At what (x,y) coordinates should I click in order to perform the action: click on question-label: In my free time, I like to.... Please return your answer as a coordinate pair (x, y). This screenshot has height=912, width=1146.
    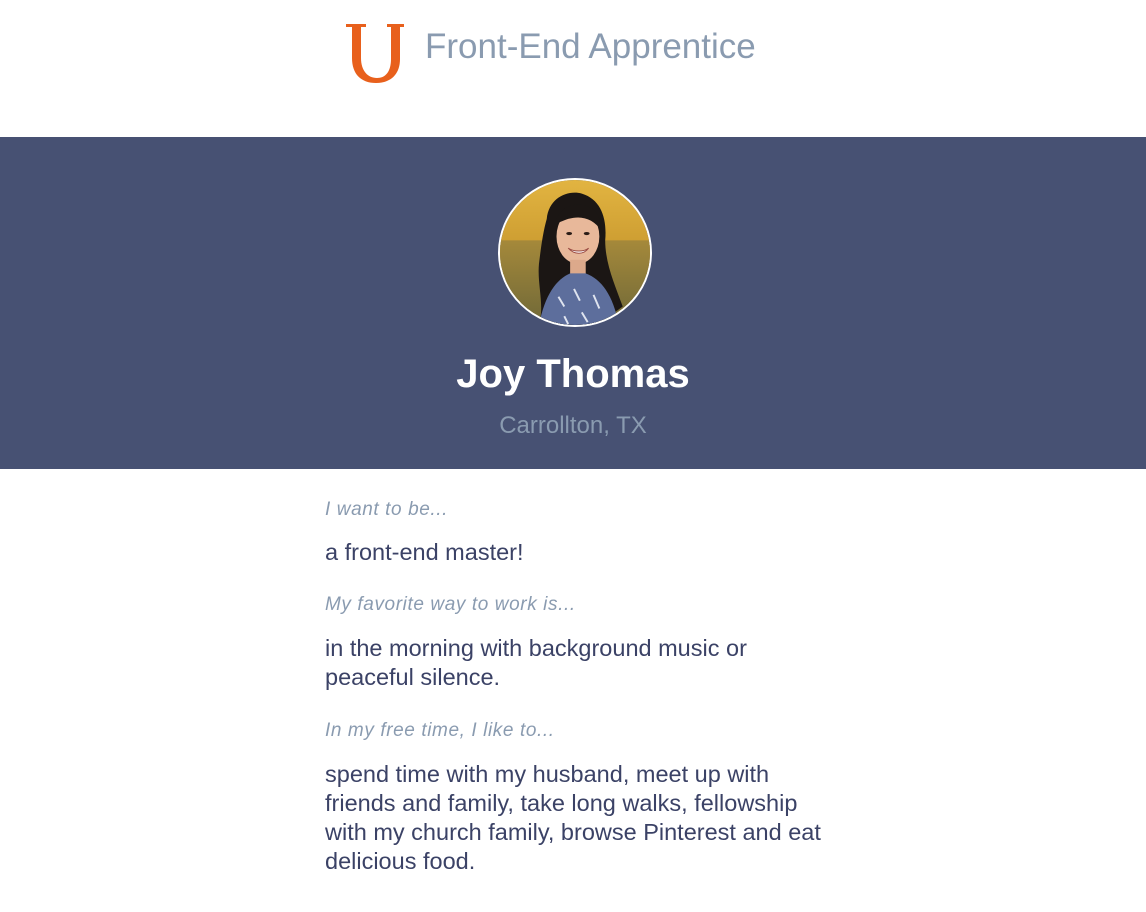
    Looking at the image, I should click on (440, 730).